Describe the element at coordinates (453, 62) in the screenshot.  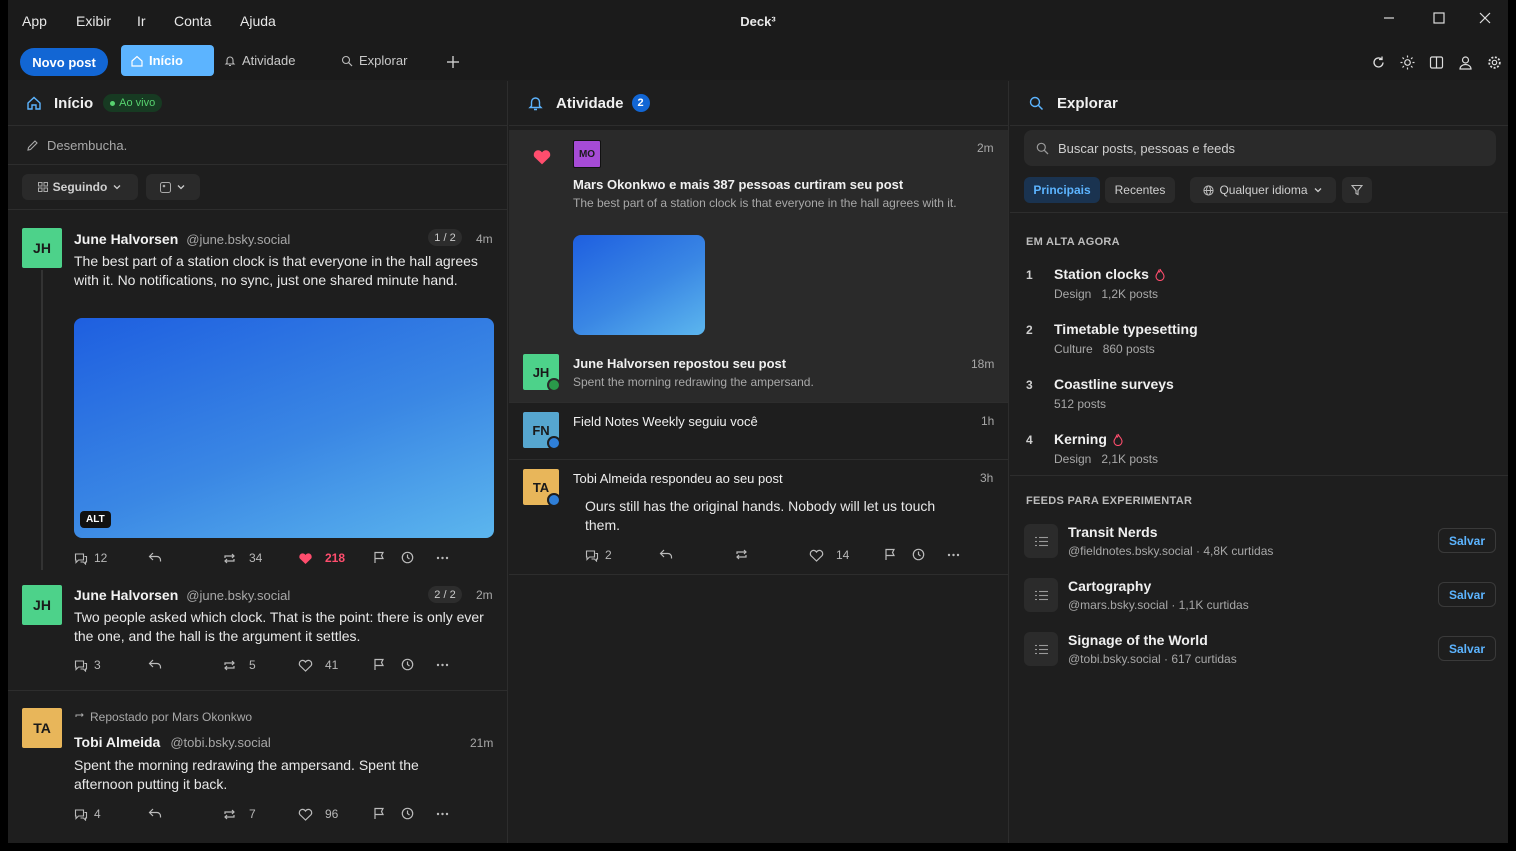
I see `add-column-icon` at that location.